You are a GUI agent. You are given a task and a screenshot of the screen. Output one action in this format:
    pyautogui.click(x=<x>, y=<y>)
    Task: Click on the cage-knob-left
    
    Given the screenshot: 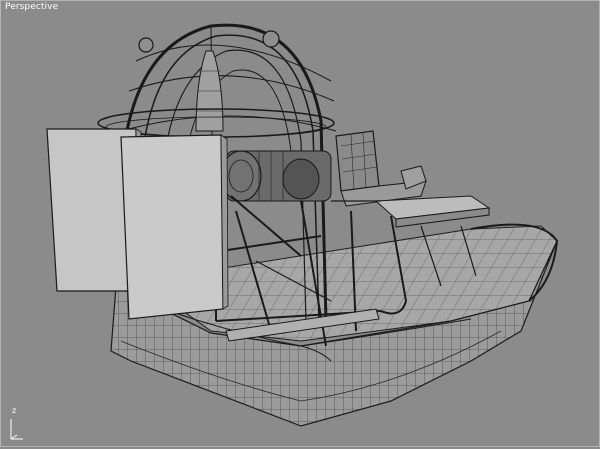 What is the action you would take?
    pyautogui.click(x=146, y=45)
    